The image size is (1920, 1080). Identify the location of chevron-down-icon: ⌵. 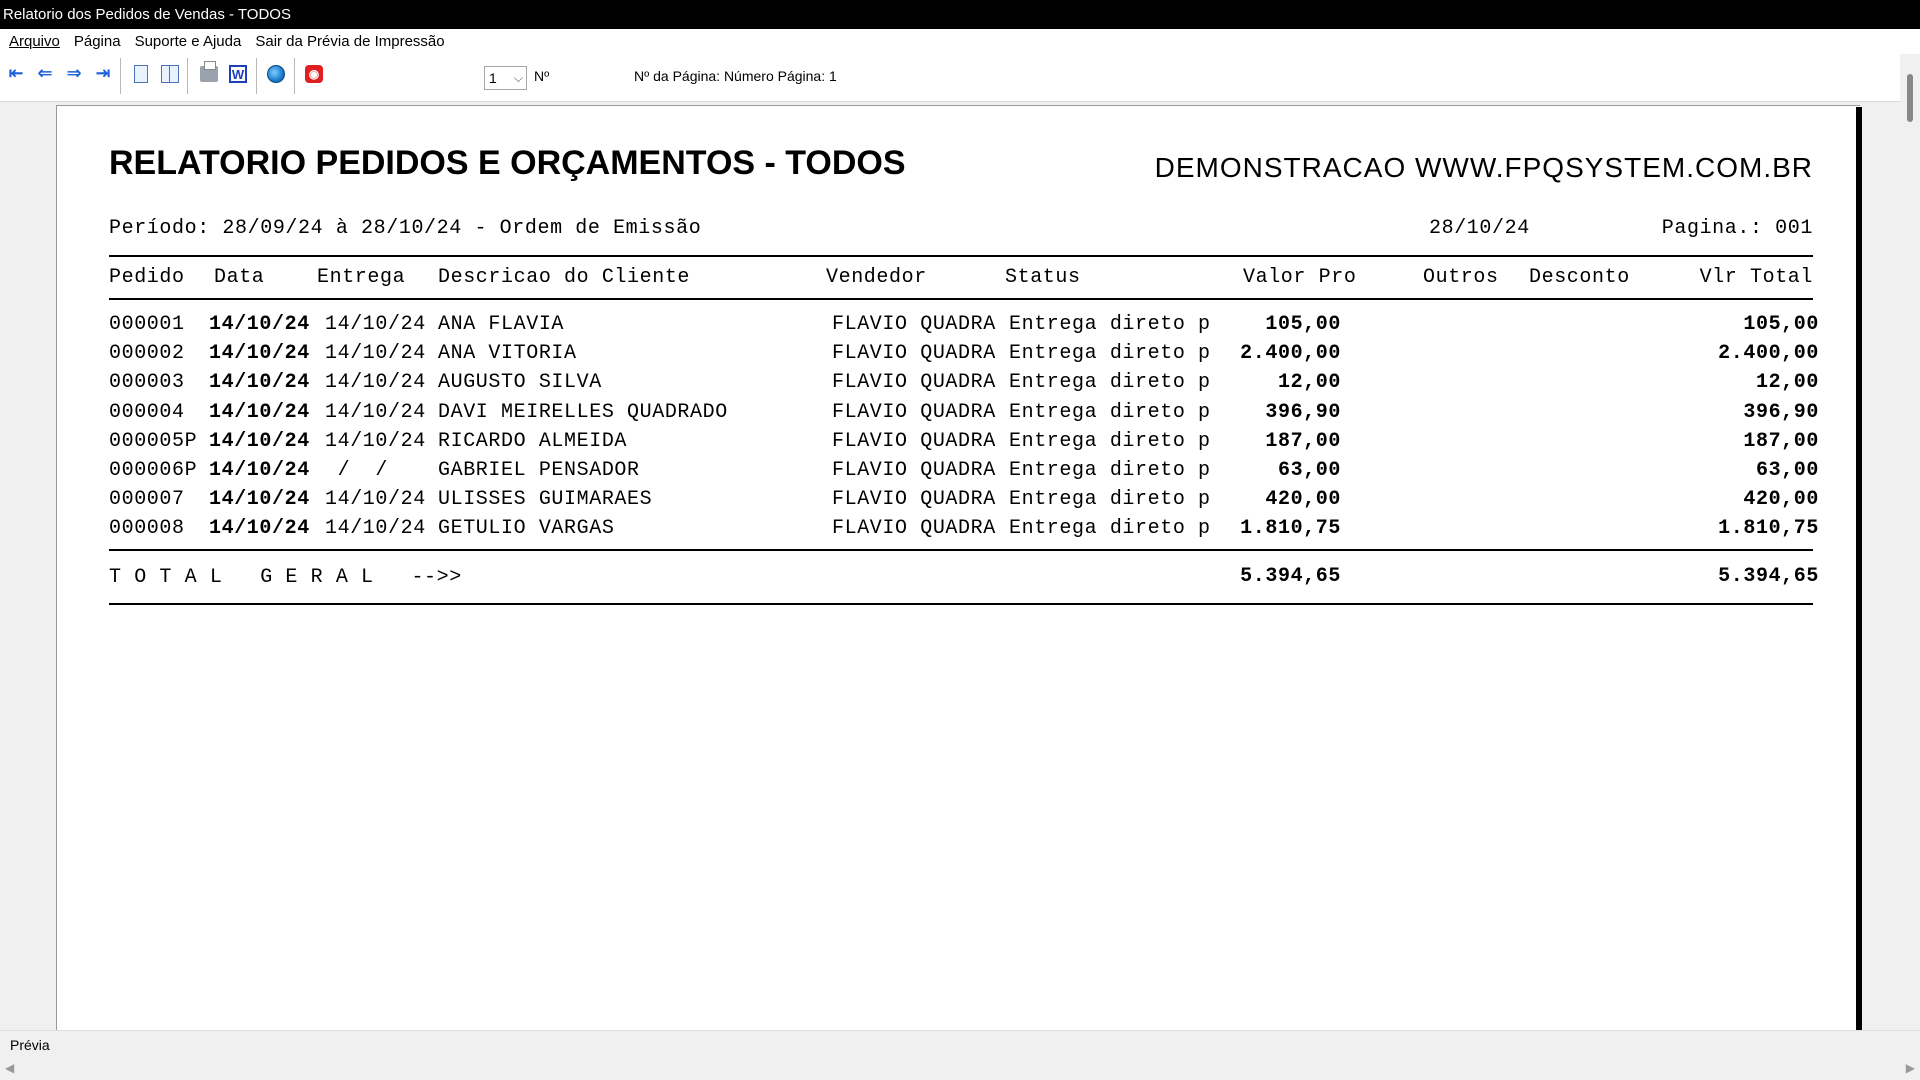
(518, 78).